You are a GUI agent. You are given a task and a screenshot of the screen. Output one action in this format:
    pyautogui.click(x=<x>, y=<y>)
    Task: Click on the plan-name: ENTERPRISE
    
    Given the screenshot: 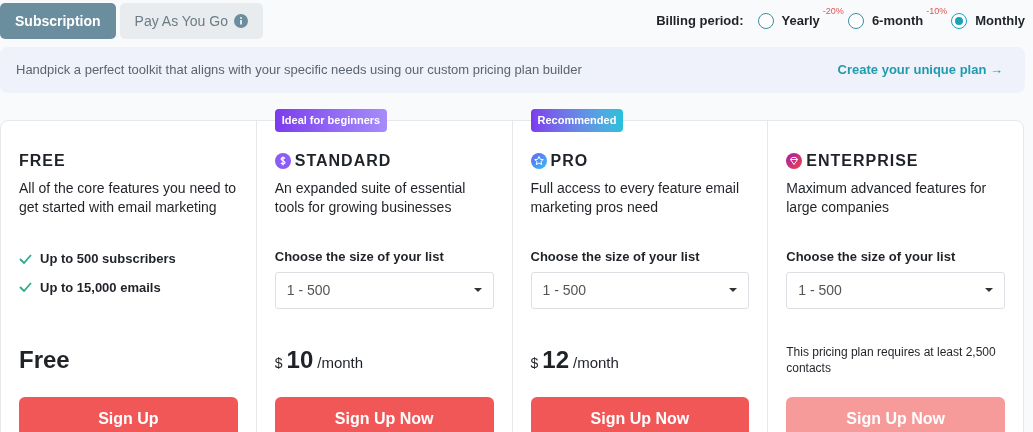 What is the action you would take?
    pyautogui.click(x=862, y=161)
    